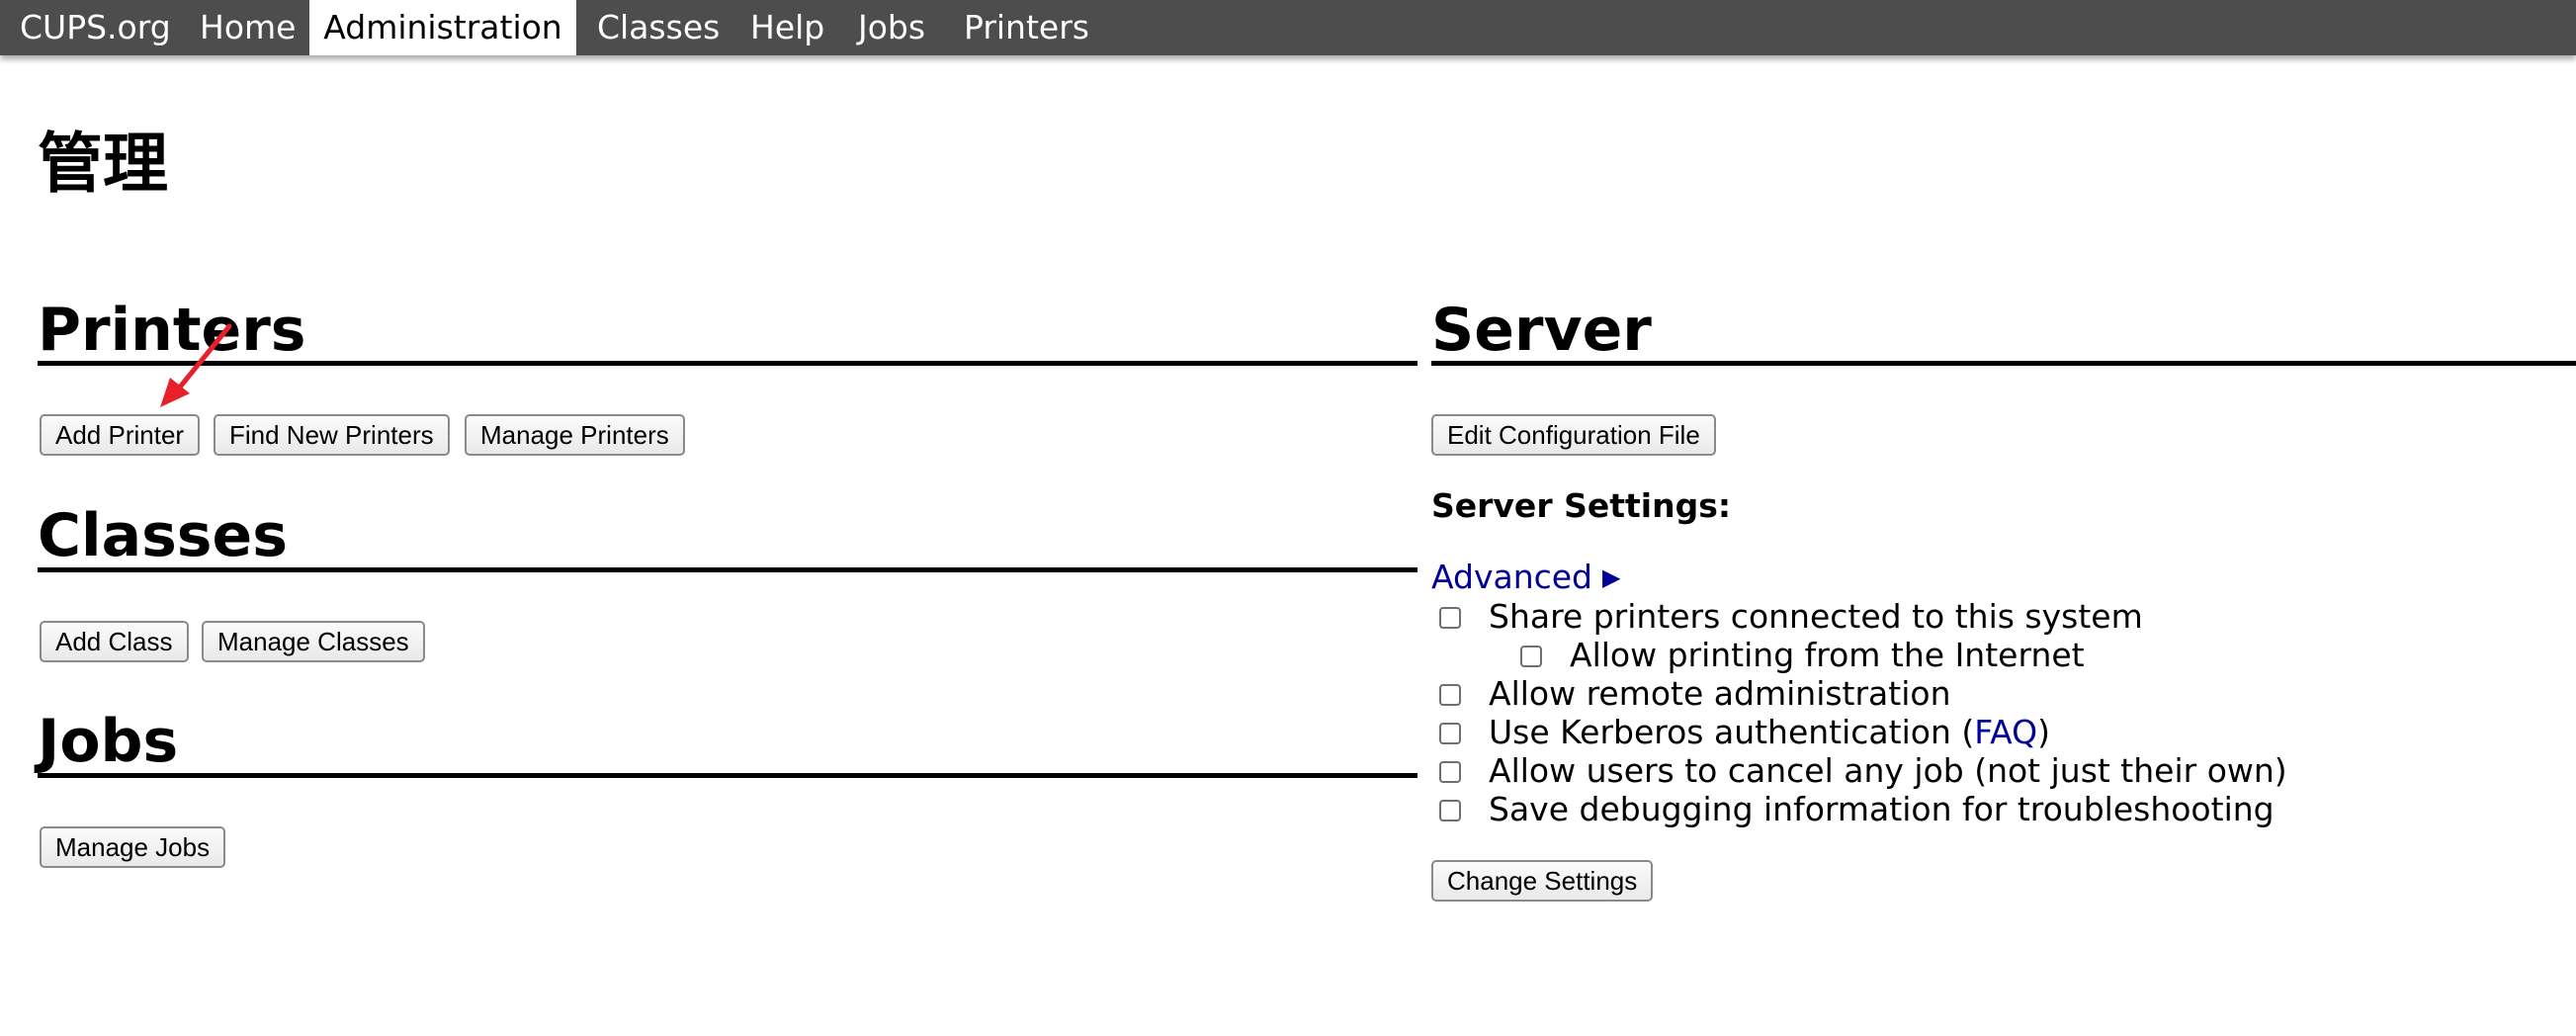  Describe the element at coordinates (575, 435) in the screenshot. I see `manage-printers-button: Manage Printers` at that location.